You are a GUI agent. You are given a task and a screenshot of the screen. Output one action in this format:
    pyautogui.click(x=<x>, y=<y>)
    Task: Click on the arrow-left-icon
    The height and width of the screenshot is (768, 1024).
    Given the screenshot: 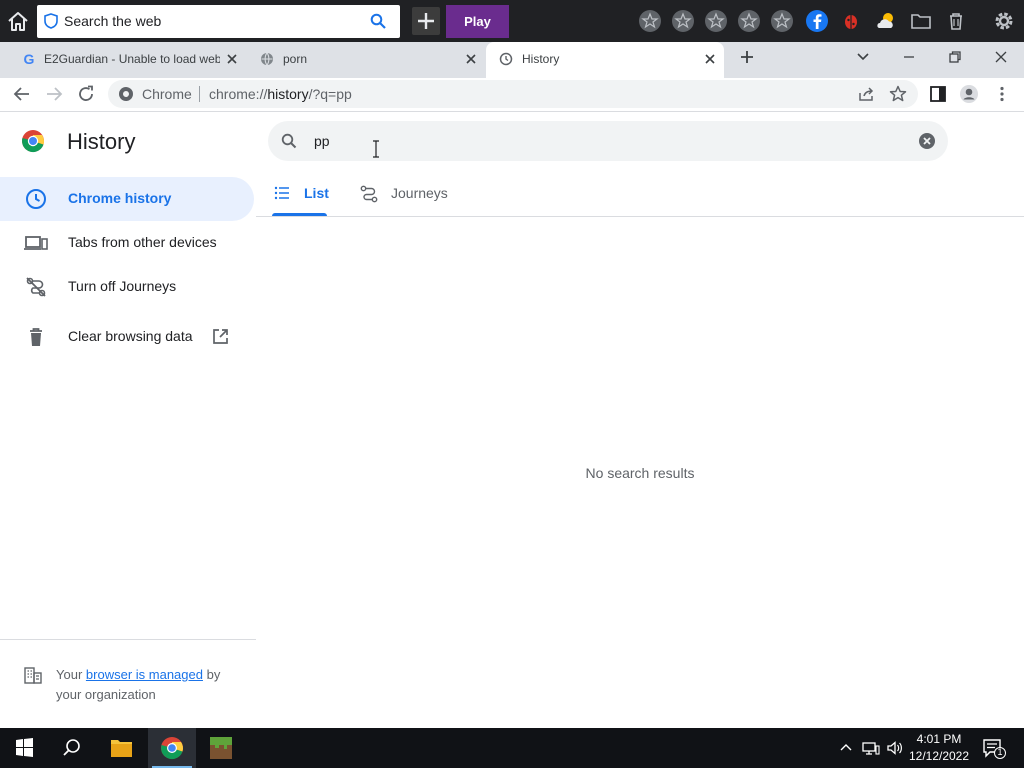 What is the action you would take?
    pyautogui.click(x=21, y=94)
    